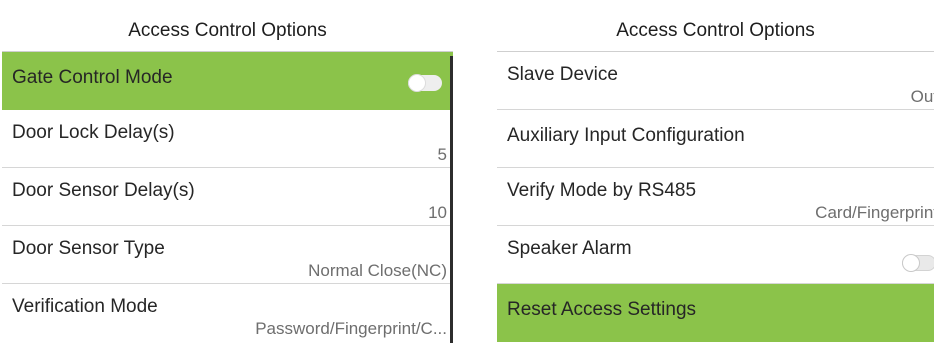 The height and width of the screenshot is (343, 934). I want to click on item-label: Door Sensor Delay(s), so click(103, 190).